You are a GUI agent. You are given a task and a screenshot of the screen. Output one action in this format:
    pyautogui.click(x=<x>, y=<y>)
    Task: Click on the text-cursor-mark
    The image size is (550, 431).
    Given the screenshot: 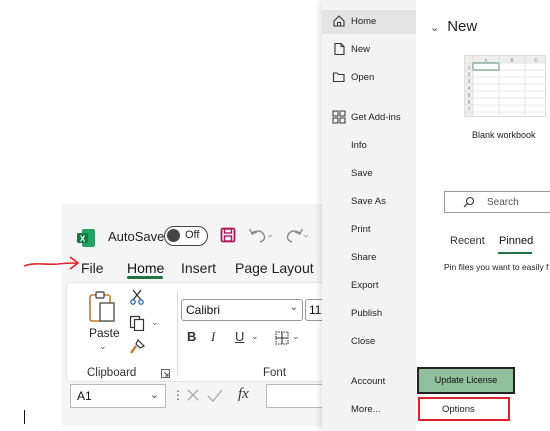 What is the action you would take?
    pyautogui.click(x=24, y=417)
    